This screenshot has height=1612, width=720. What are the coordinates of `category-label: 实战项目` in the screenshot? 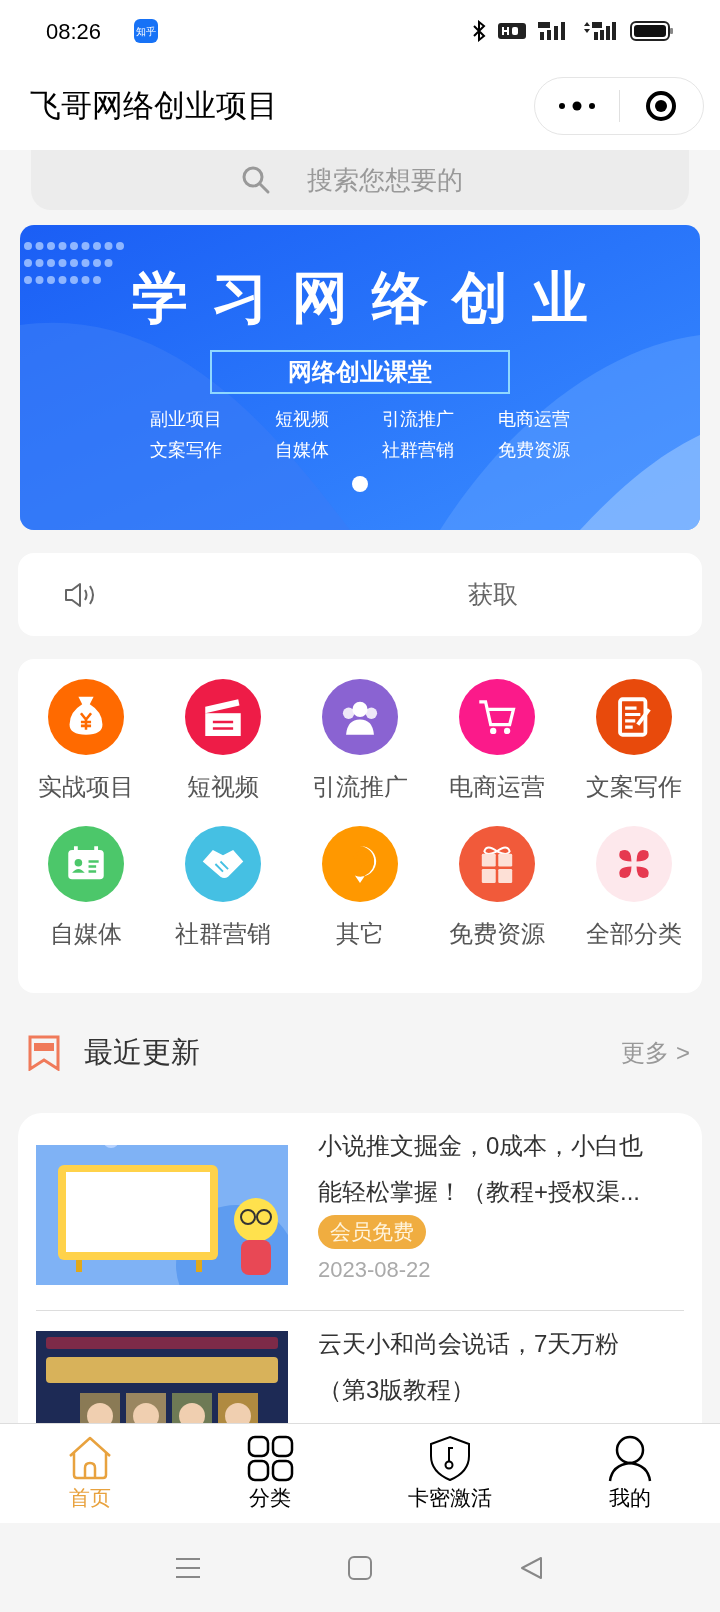 It's located at (86, 787).